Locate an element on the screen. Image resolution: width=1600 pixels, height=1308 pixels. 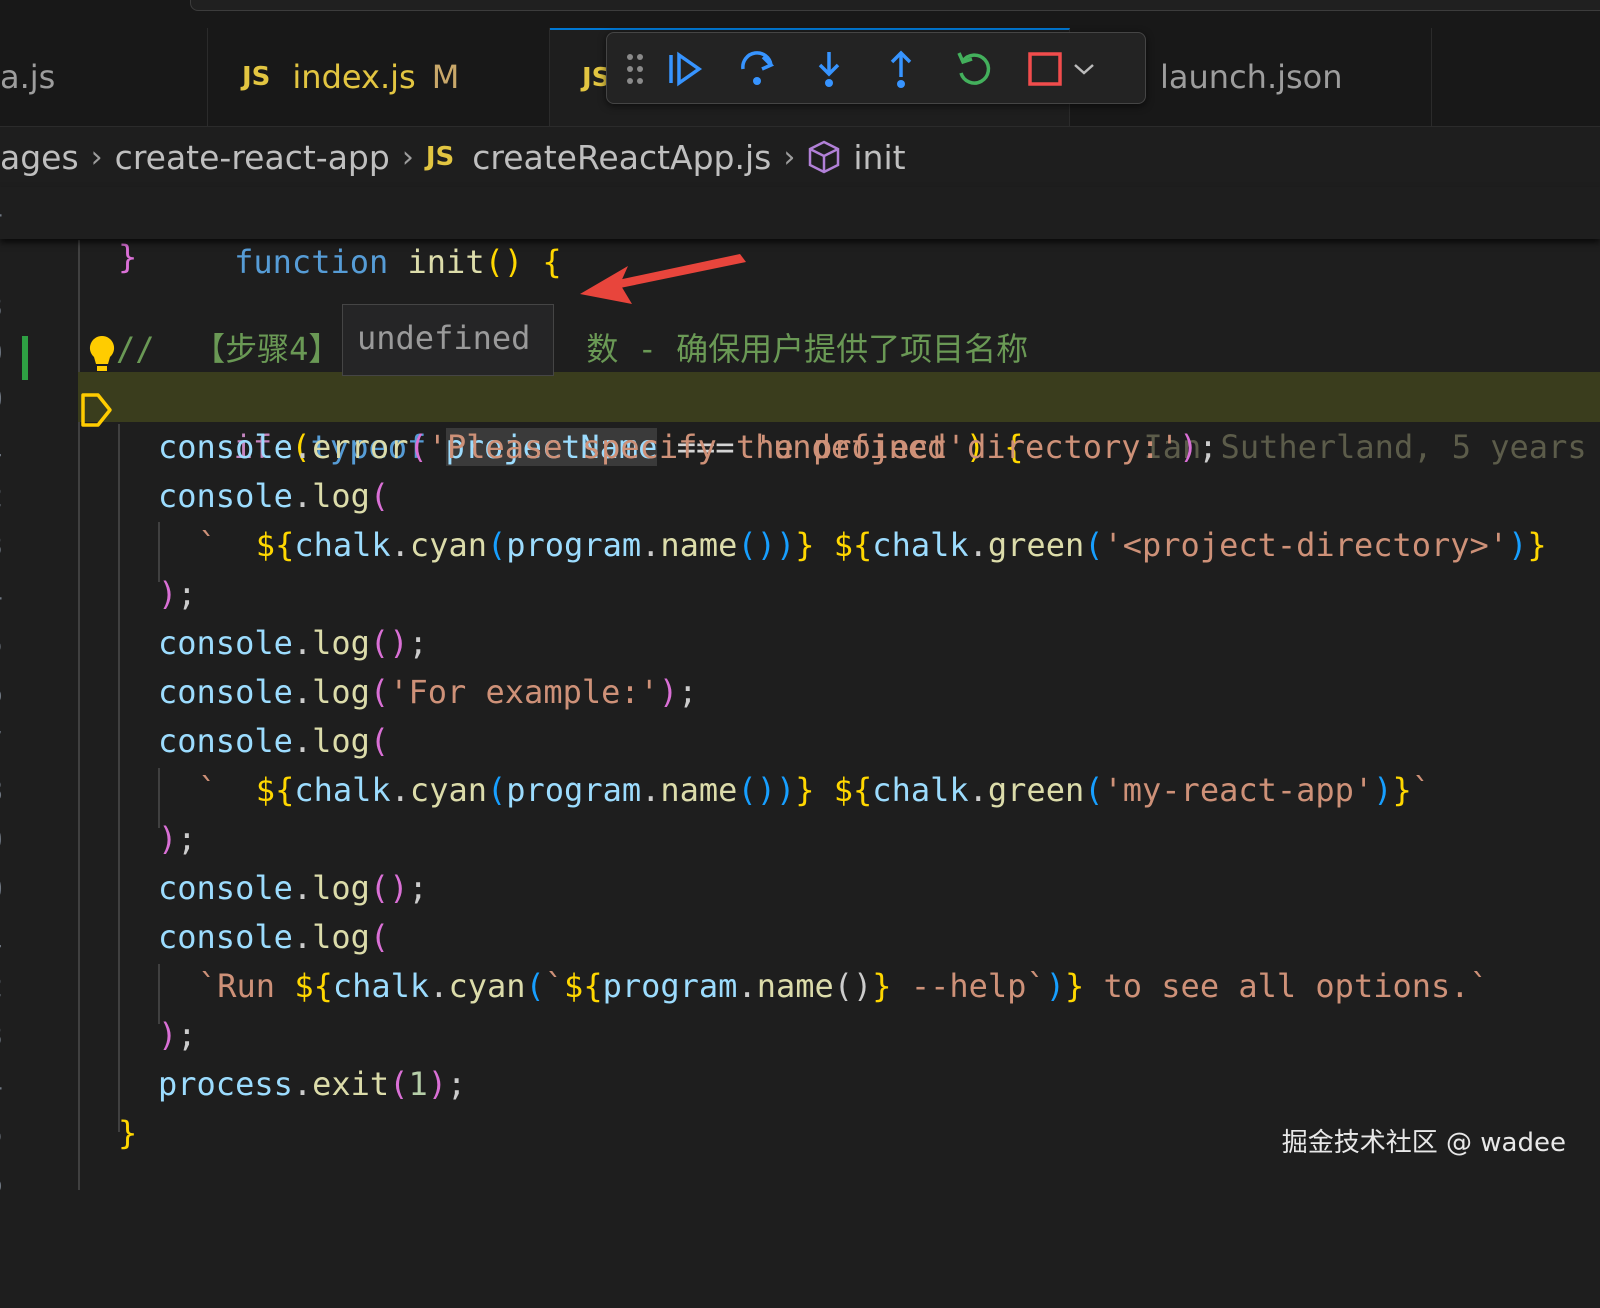
code-line: 5 process.exit(1); is located at coordinates (800, 1104).